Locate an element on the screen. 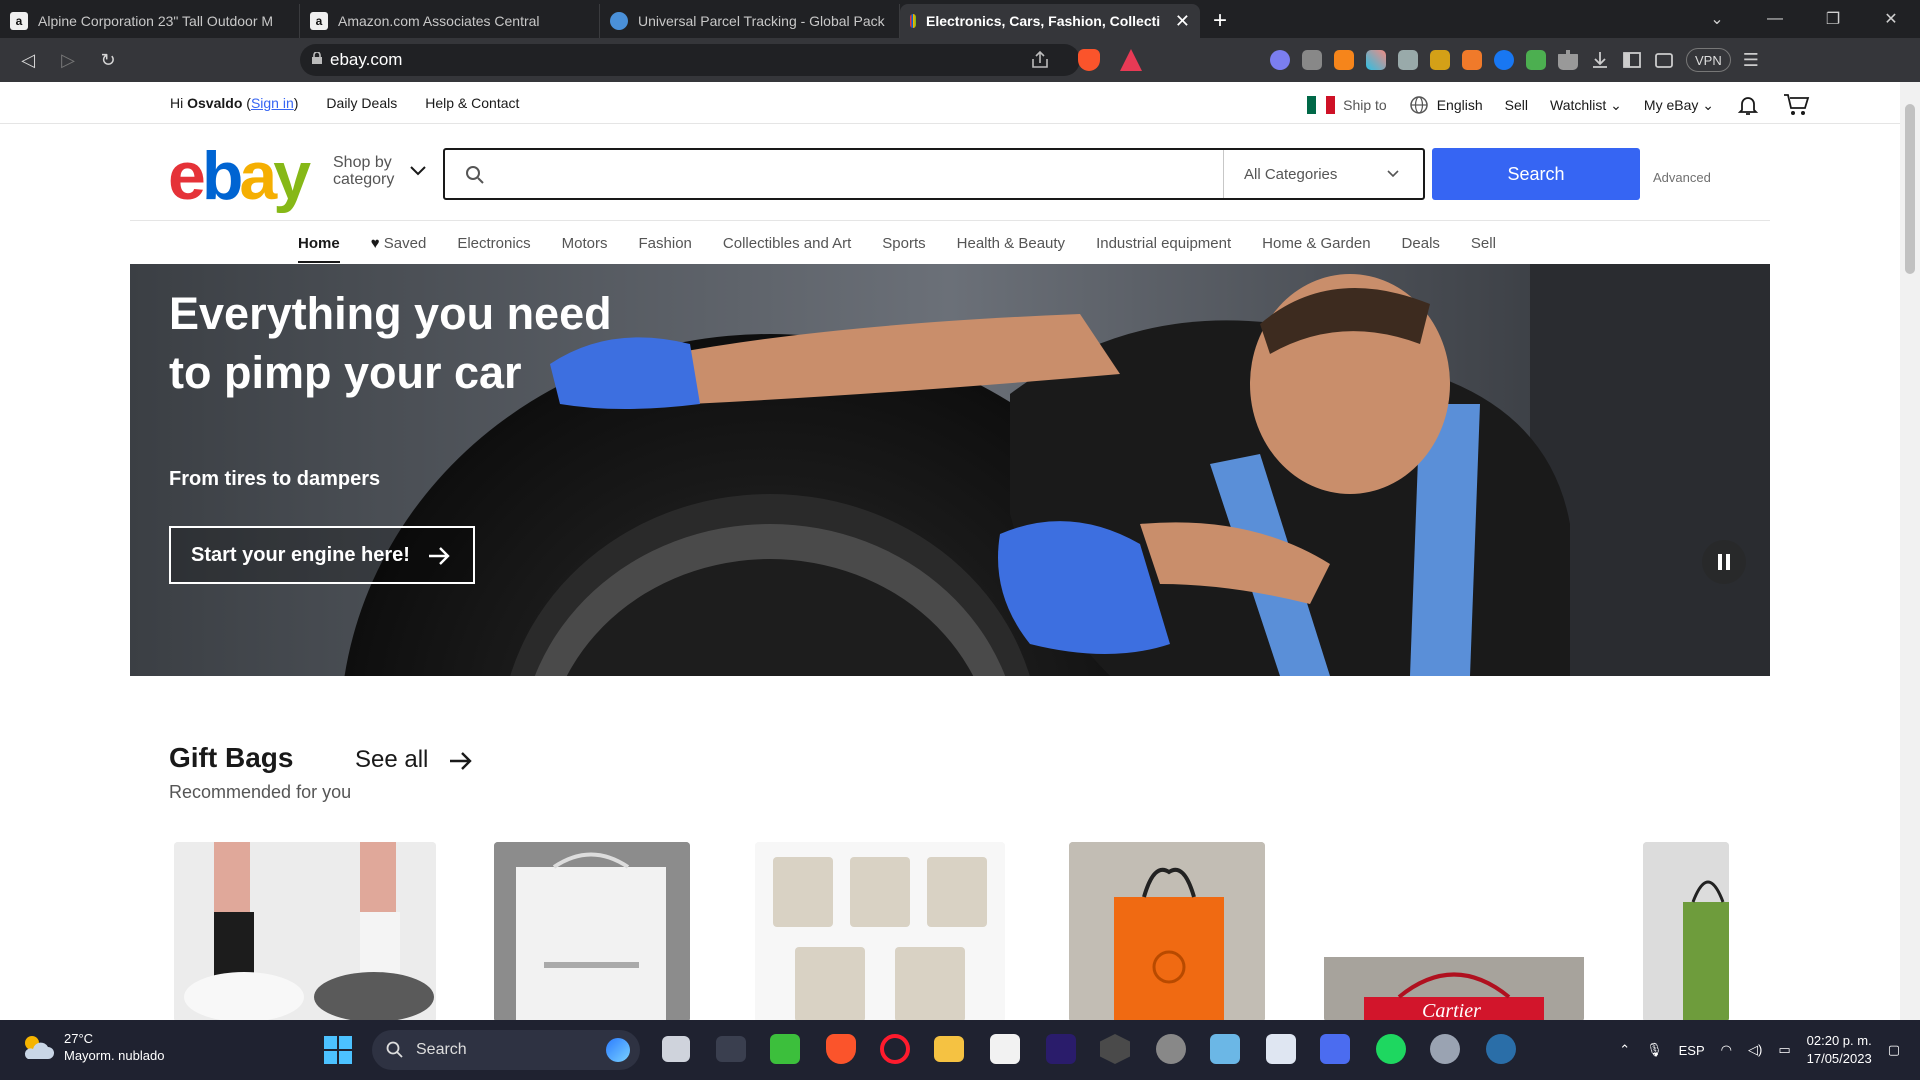 The width and height of the screenshot is (1920, 1080). arrow-right-icon is located at coordinates (461, 761).